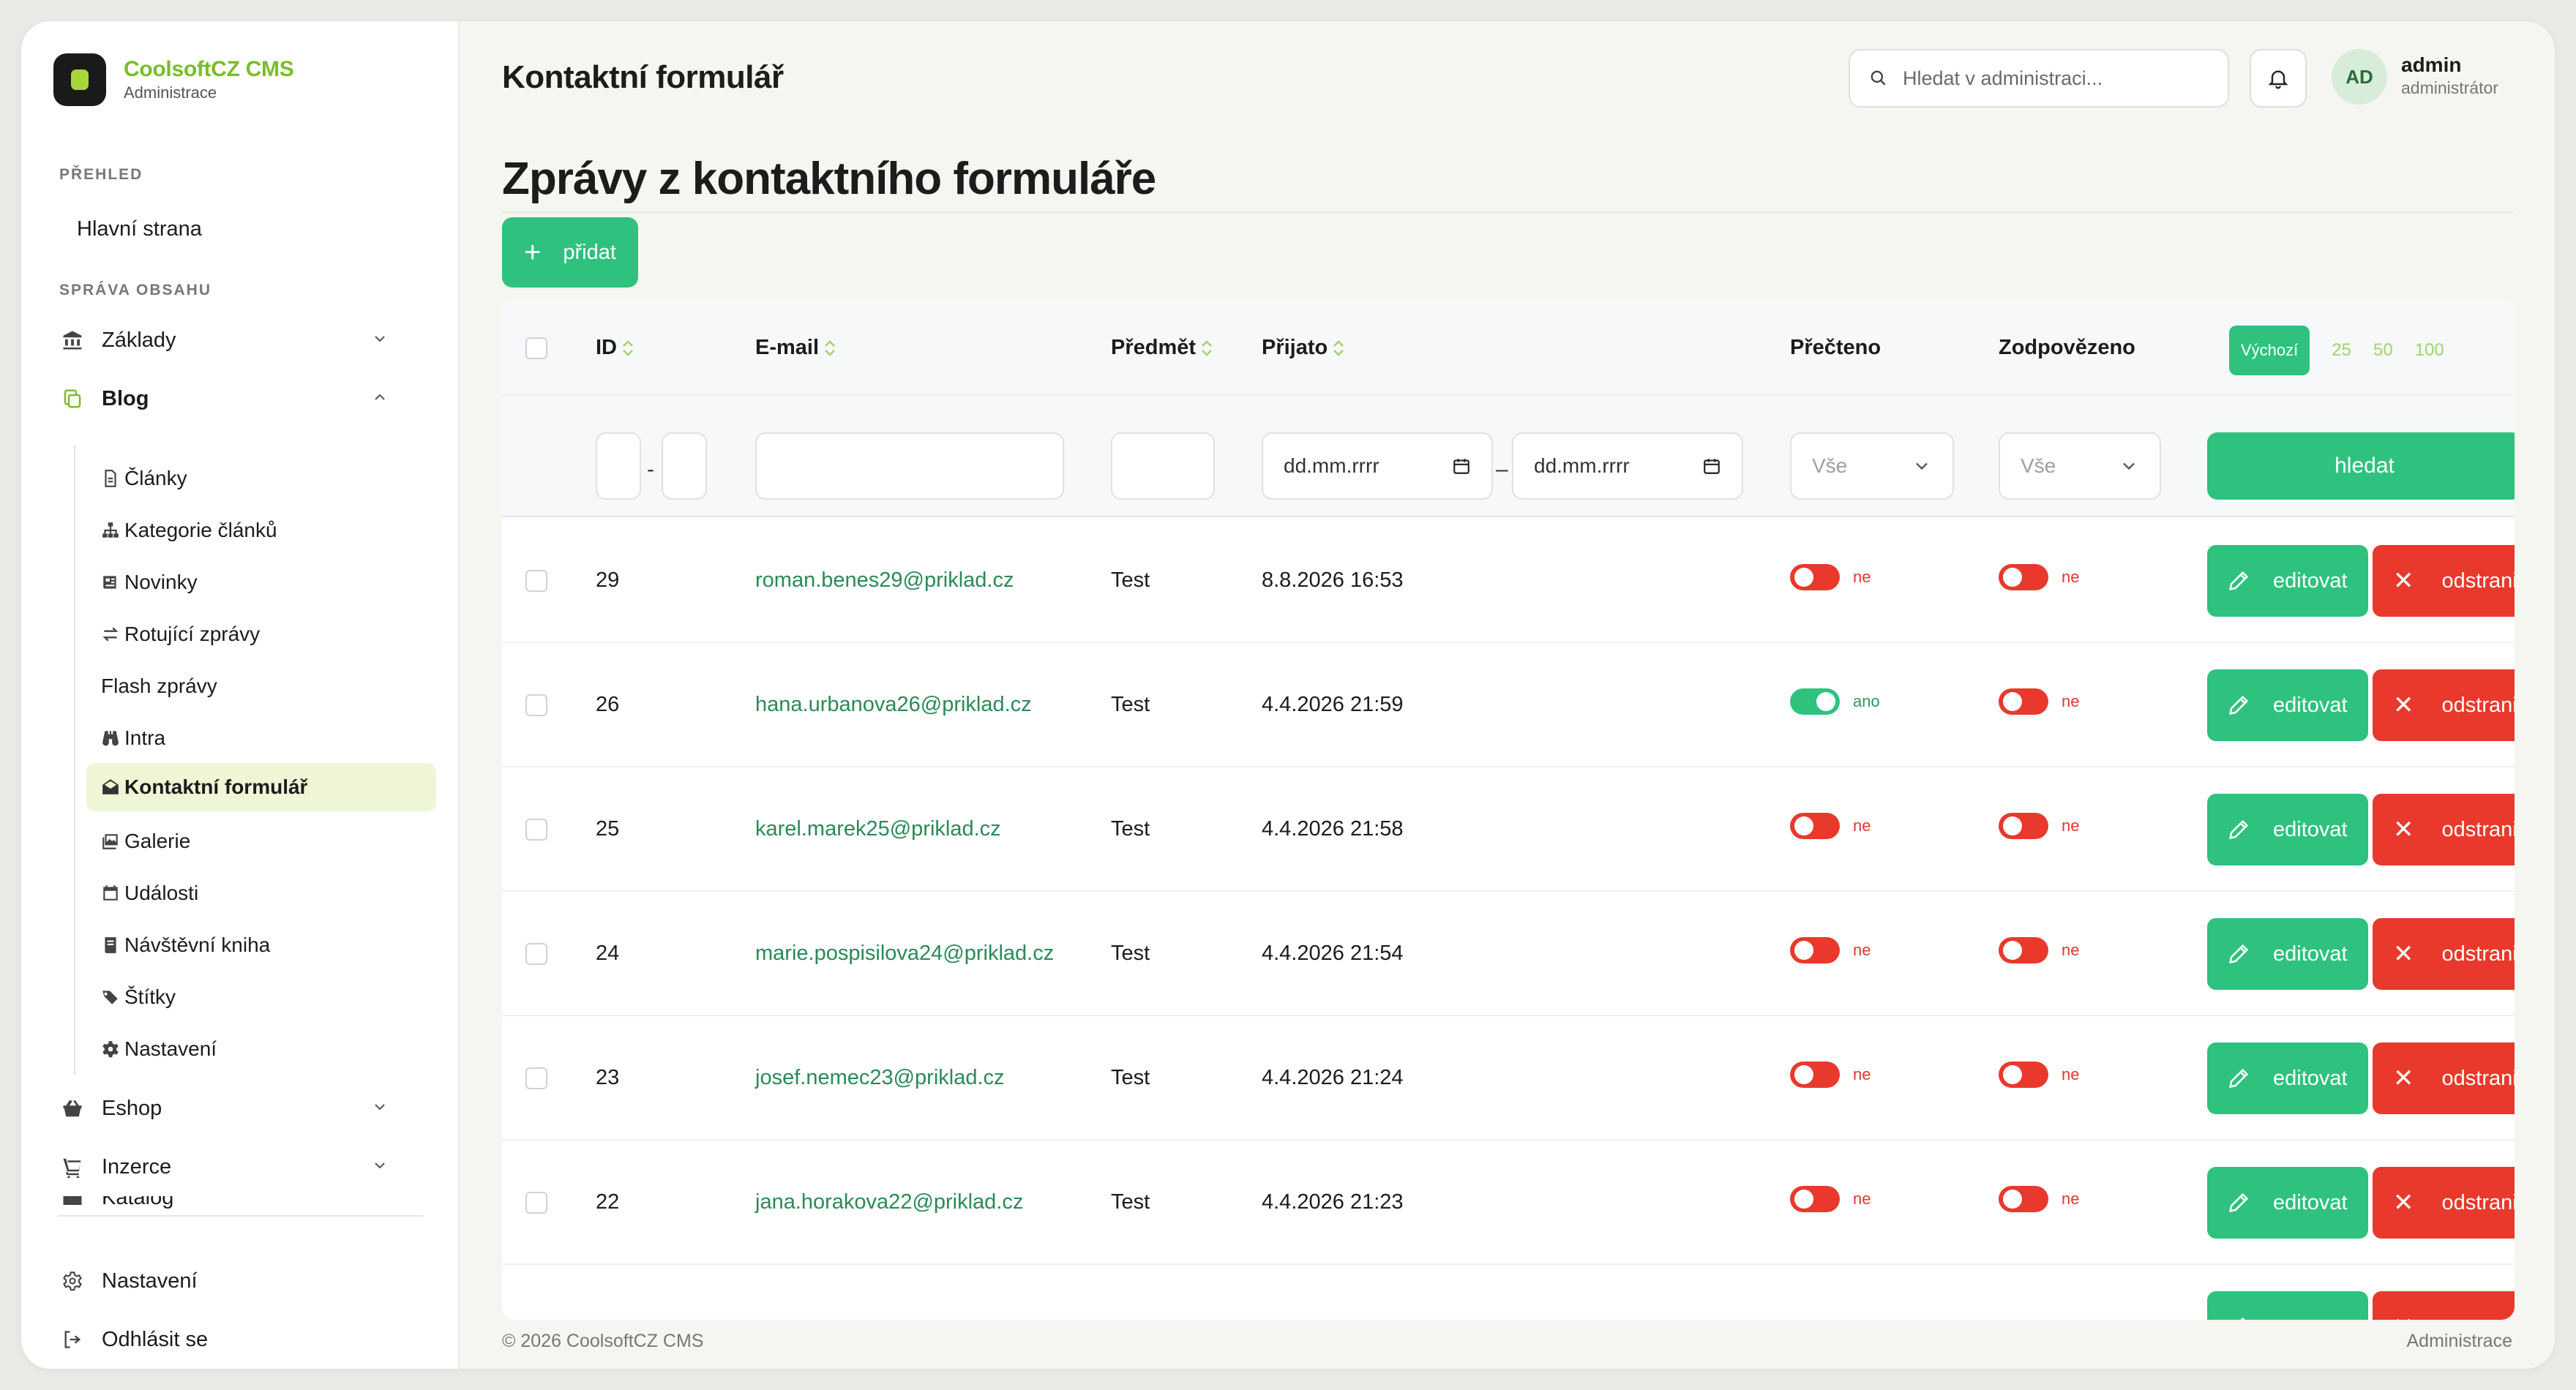 Image resolution: width=2576 pixels, height=1390 pixels. I want to click on sidebar-item-navstevni-kniha: Návštěvní kniha, so click(262, 945).